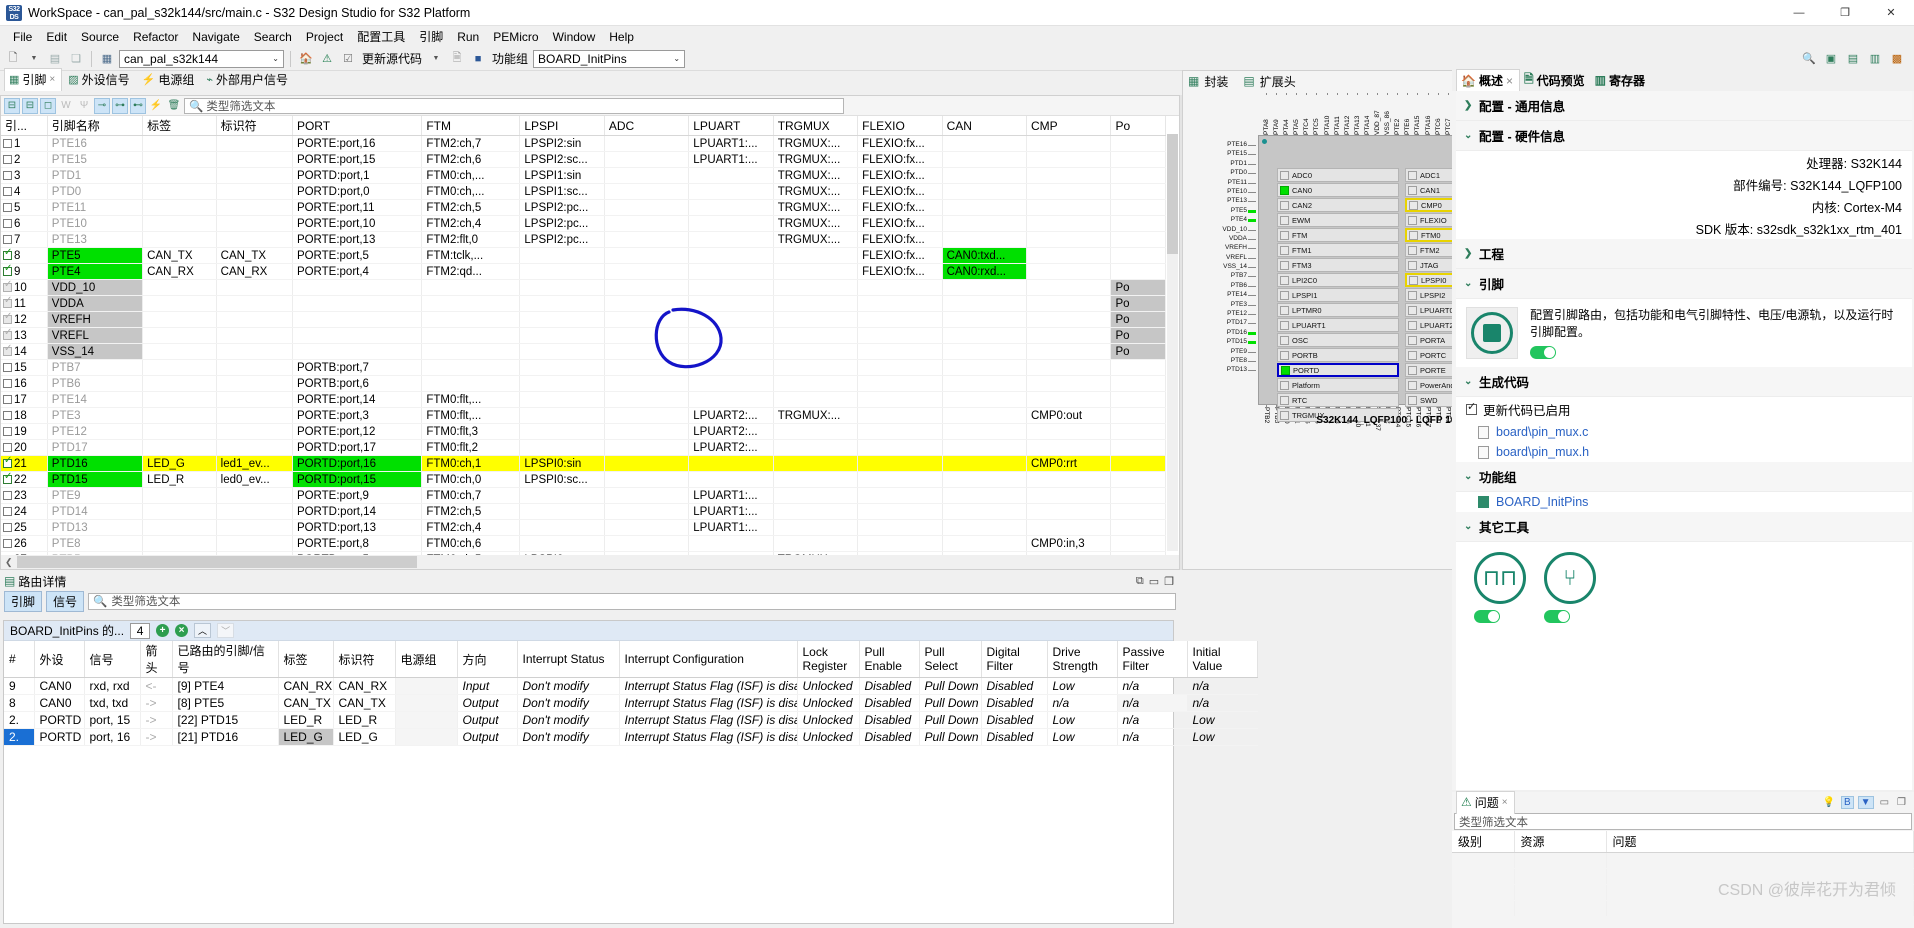  Describe the element at coordinates (1231, 154) in the screenshot. I see `chip-pin-label: PTE15` at that location.